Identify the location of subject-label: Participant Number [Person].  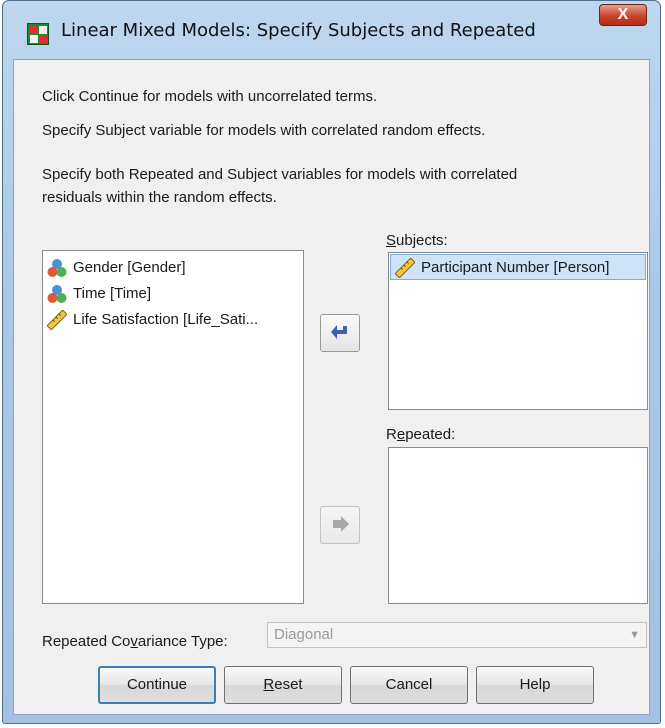
(515, 267).